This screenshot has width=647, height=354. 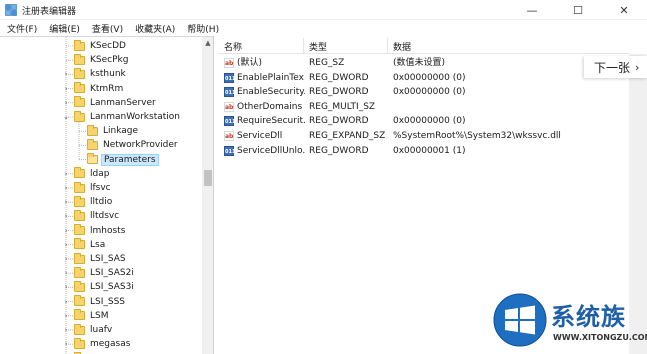 What do you see at coordinates (508, 46) in the screenshot?
I see `column-header-data: 数据` at bounding box center [508, 46].